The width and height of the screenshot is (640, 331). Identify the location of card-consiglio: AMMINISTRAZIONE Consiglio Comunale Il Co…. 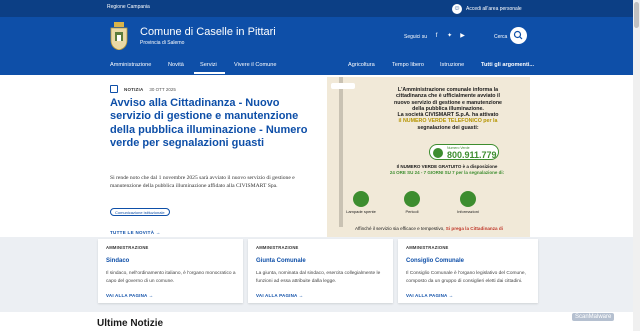
(468, 271).